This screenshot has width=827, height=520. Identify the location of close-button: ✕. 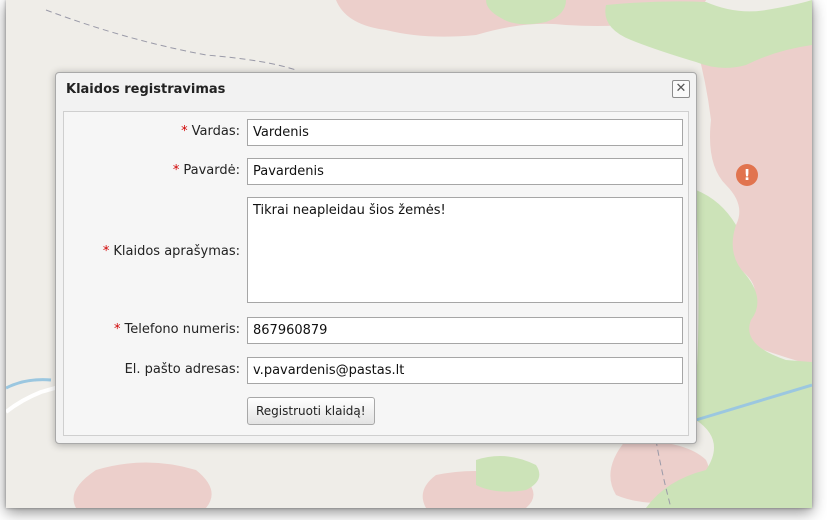
(681, 89).